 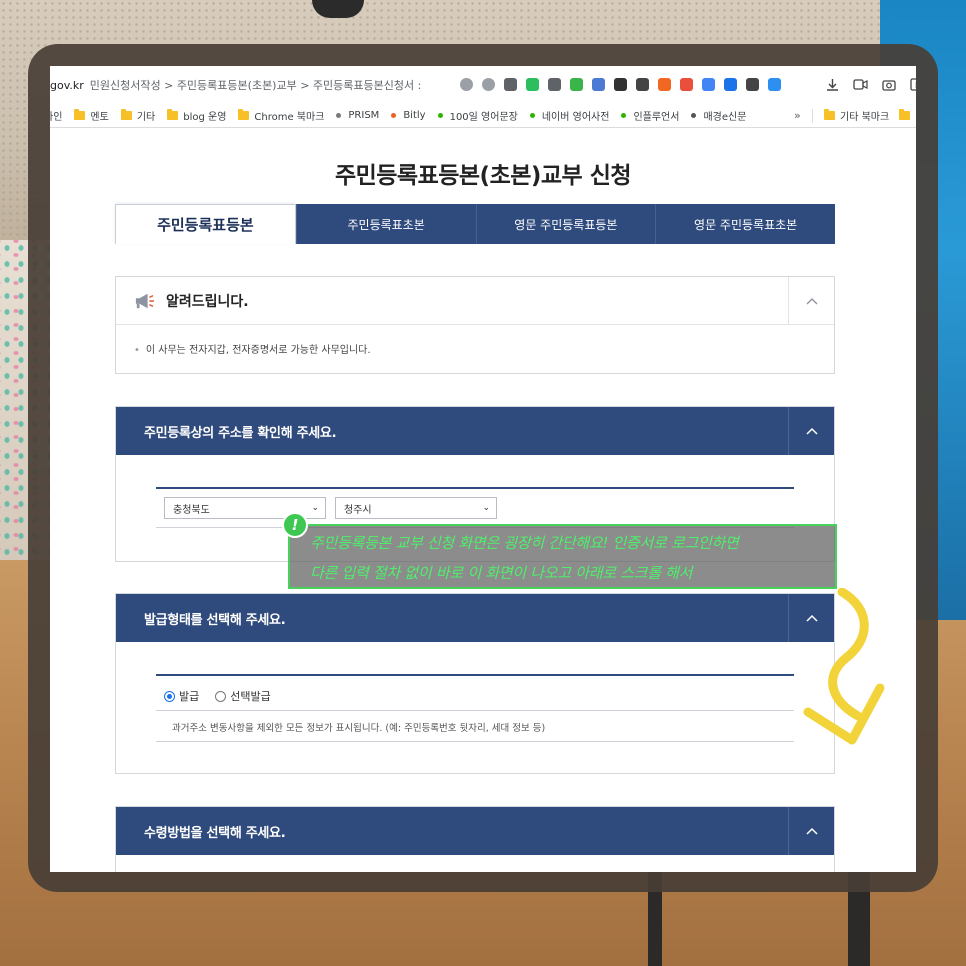 What do you see at coordinates (475, 301) in the screenshot?
I see `notice-header: 알려드립니다.` at bounding box center [475, 301].